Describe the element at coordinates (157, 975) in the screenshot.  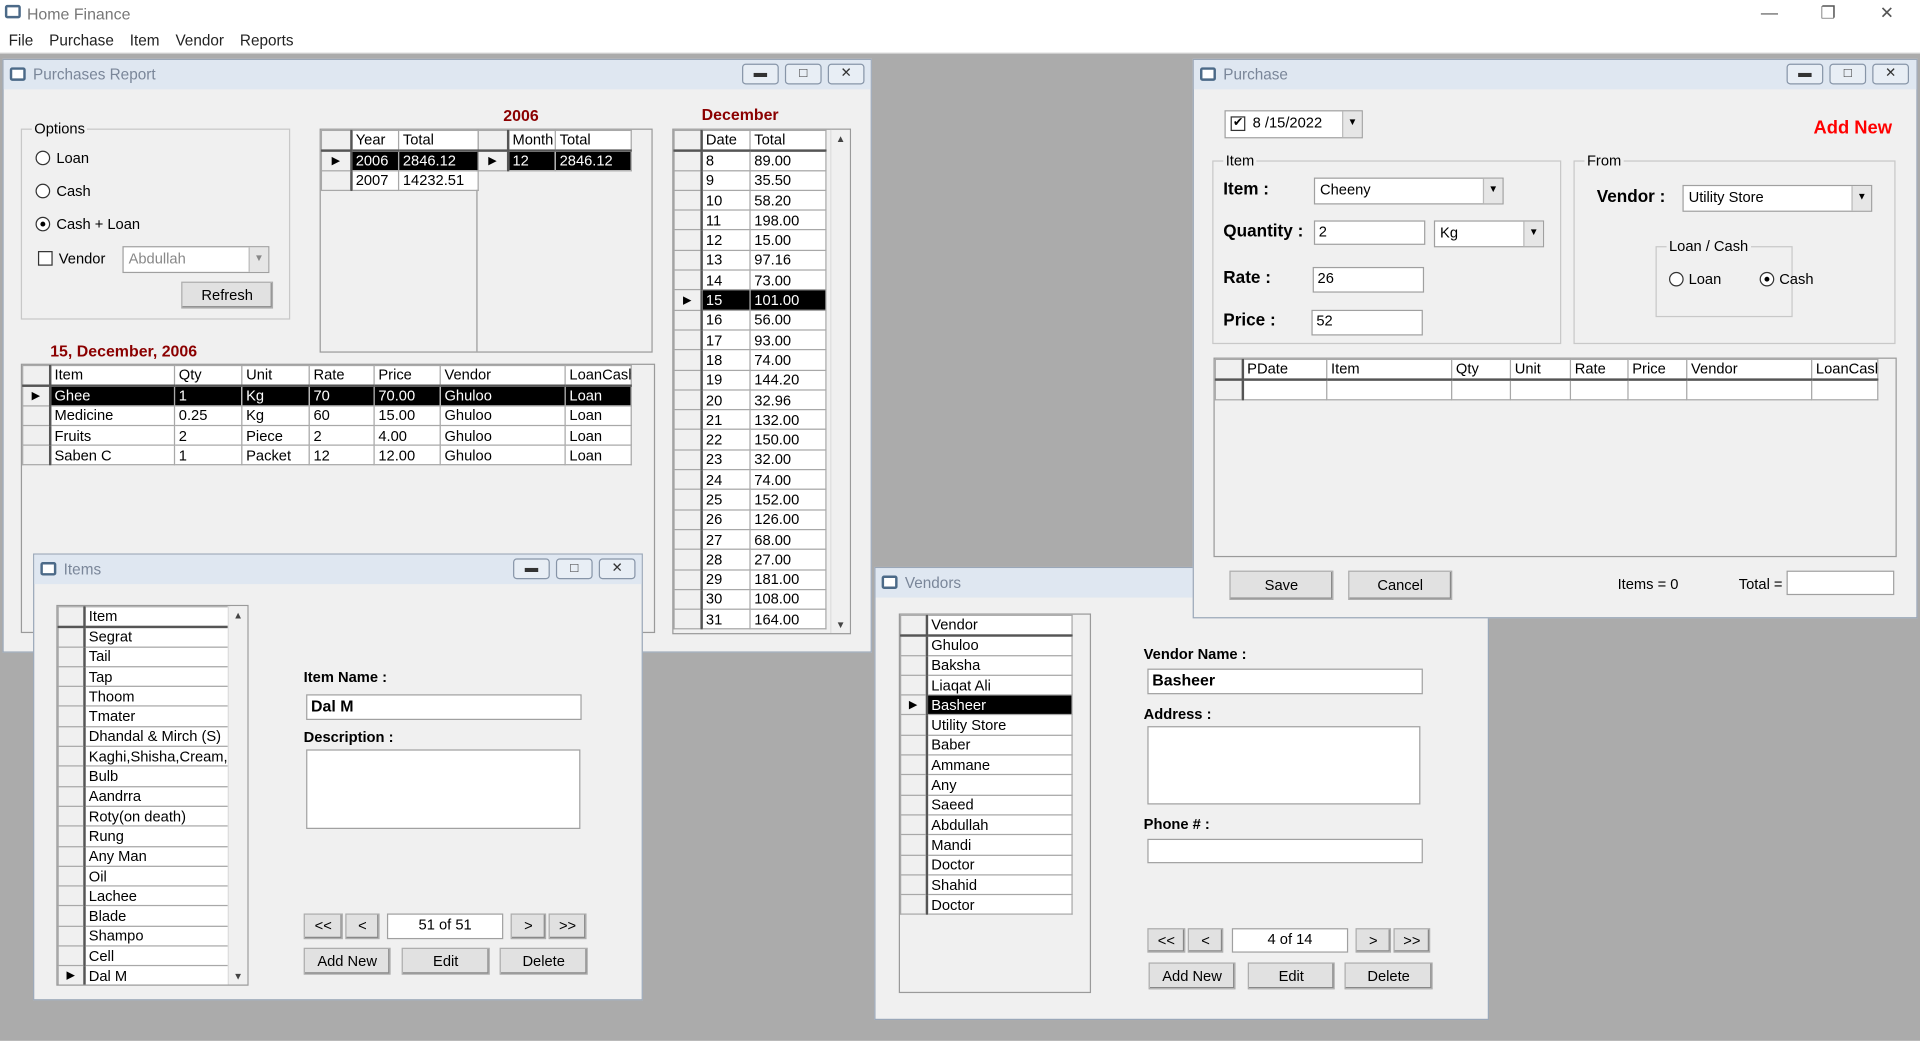
I see `table-cell: Dal M` at that location.